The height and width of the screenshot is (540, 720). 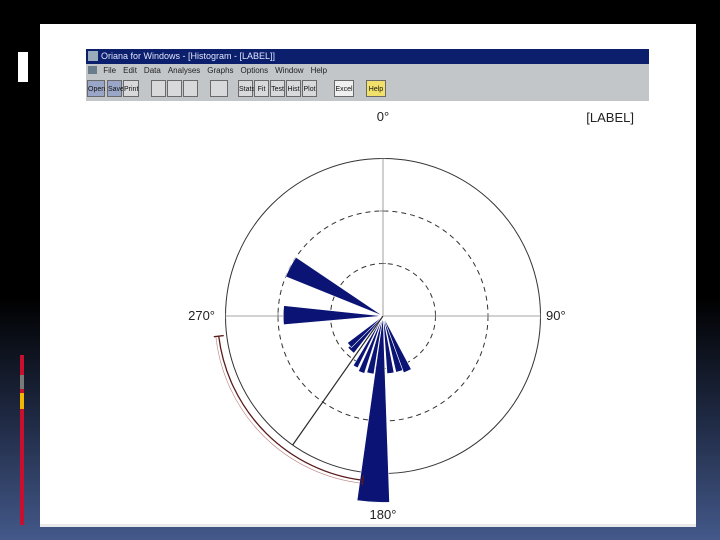 What do you see at coordinates (201, 315) in the screenshot?
I see `compass-label-270: 270°` at bounding box center [201, 315].